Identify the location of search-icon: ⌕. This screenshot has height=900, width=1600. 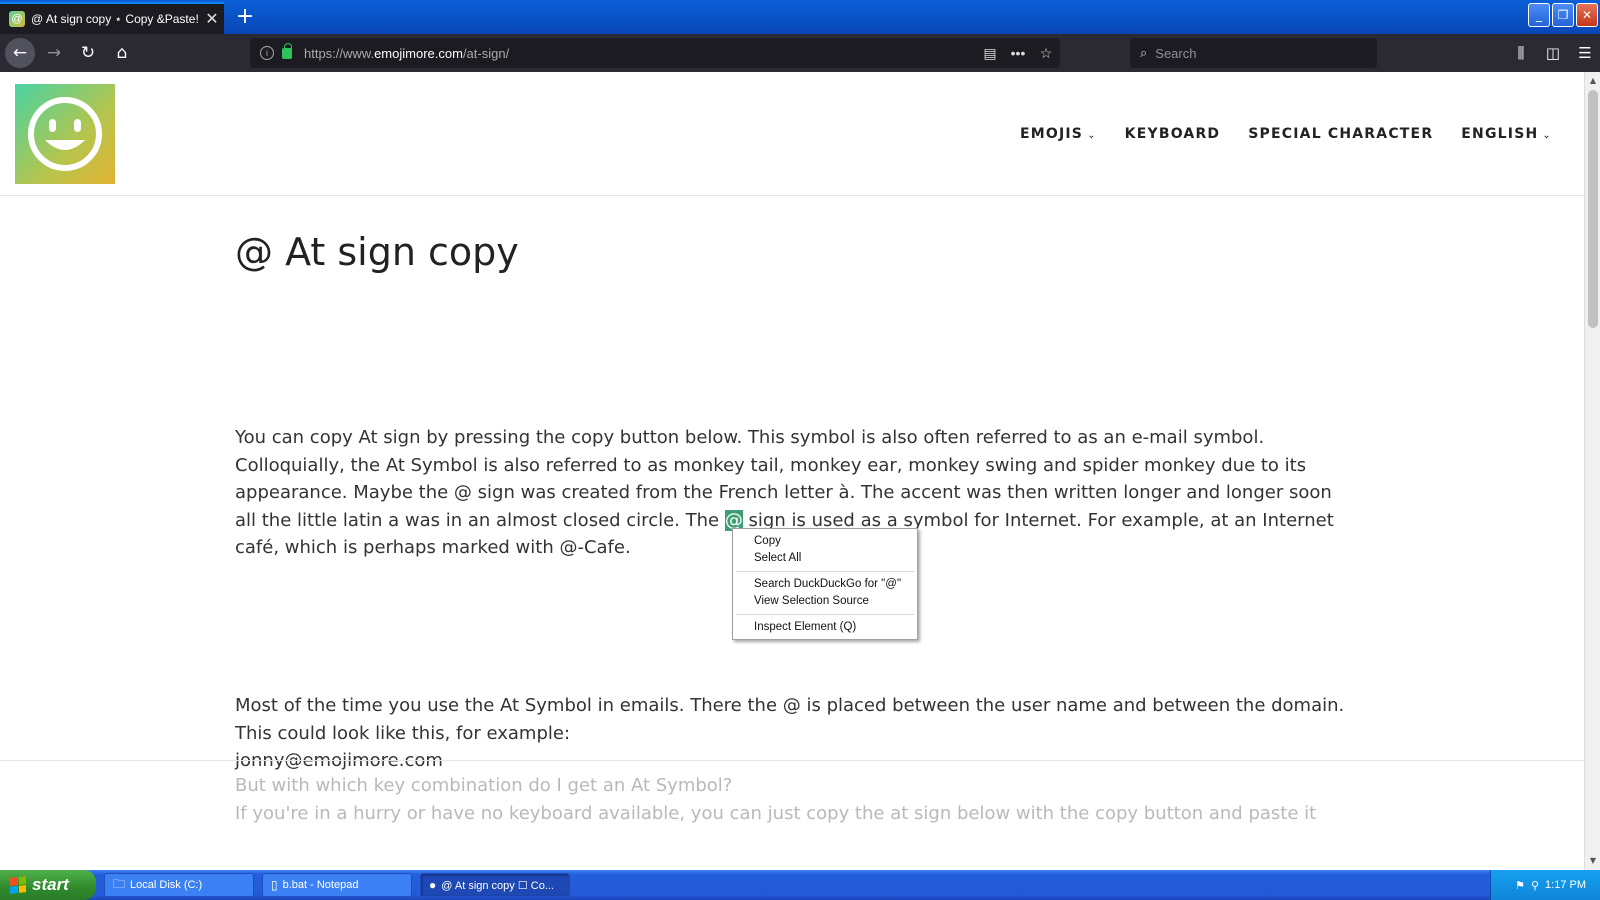
(1144, 52).